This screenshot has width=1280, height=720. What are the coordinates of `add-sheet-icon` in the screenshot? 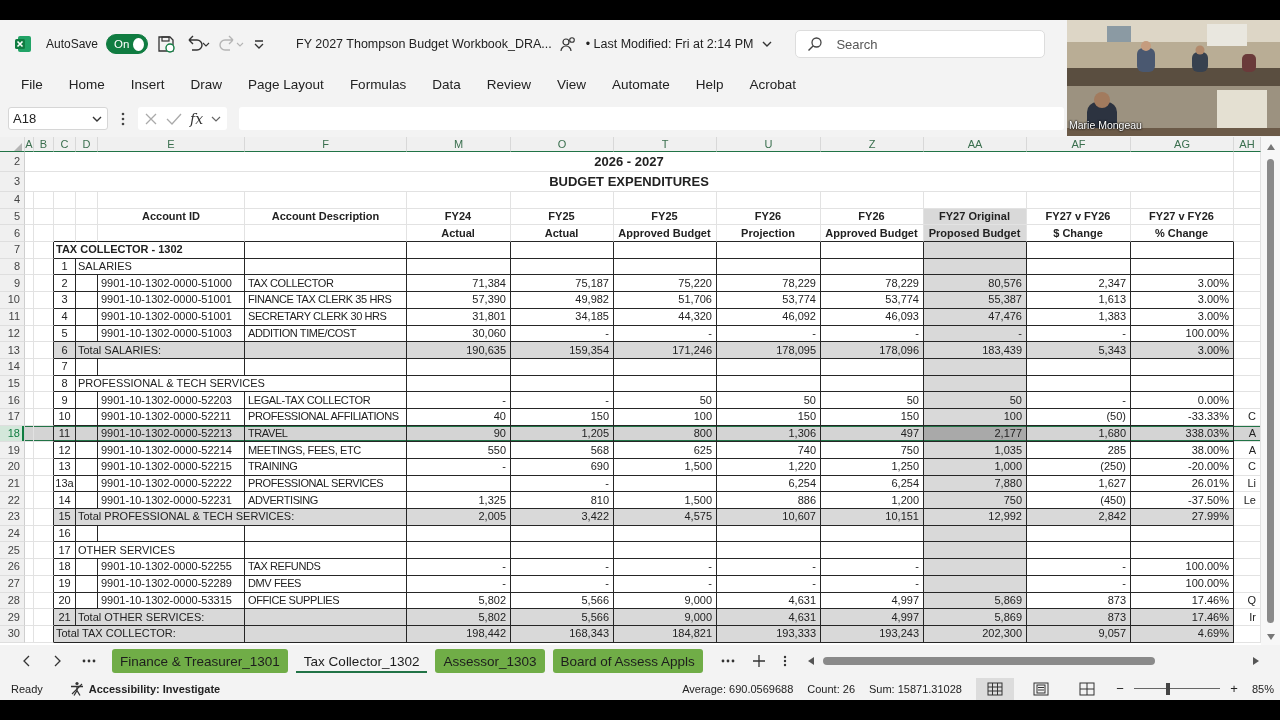 It's located at (758, 661).